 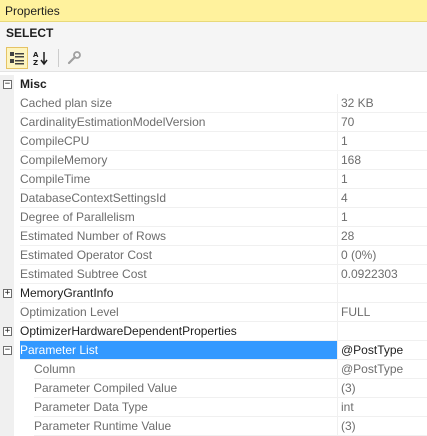 I want to click on property-row: CompileTime 1, so click(x=213, y=179).